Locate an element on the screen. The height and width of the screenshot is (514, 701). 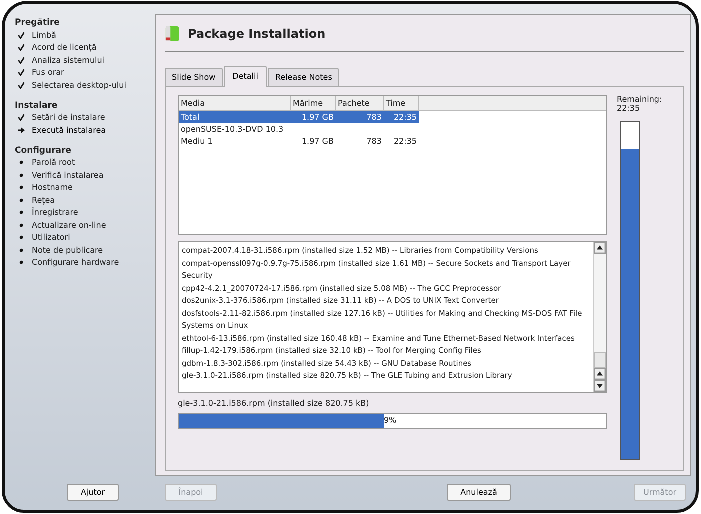
current-package: gle-3.1.0-21.i586.rpm (installed size 820.75 kB) is located at coordinates (274, 403).